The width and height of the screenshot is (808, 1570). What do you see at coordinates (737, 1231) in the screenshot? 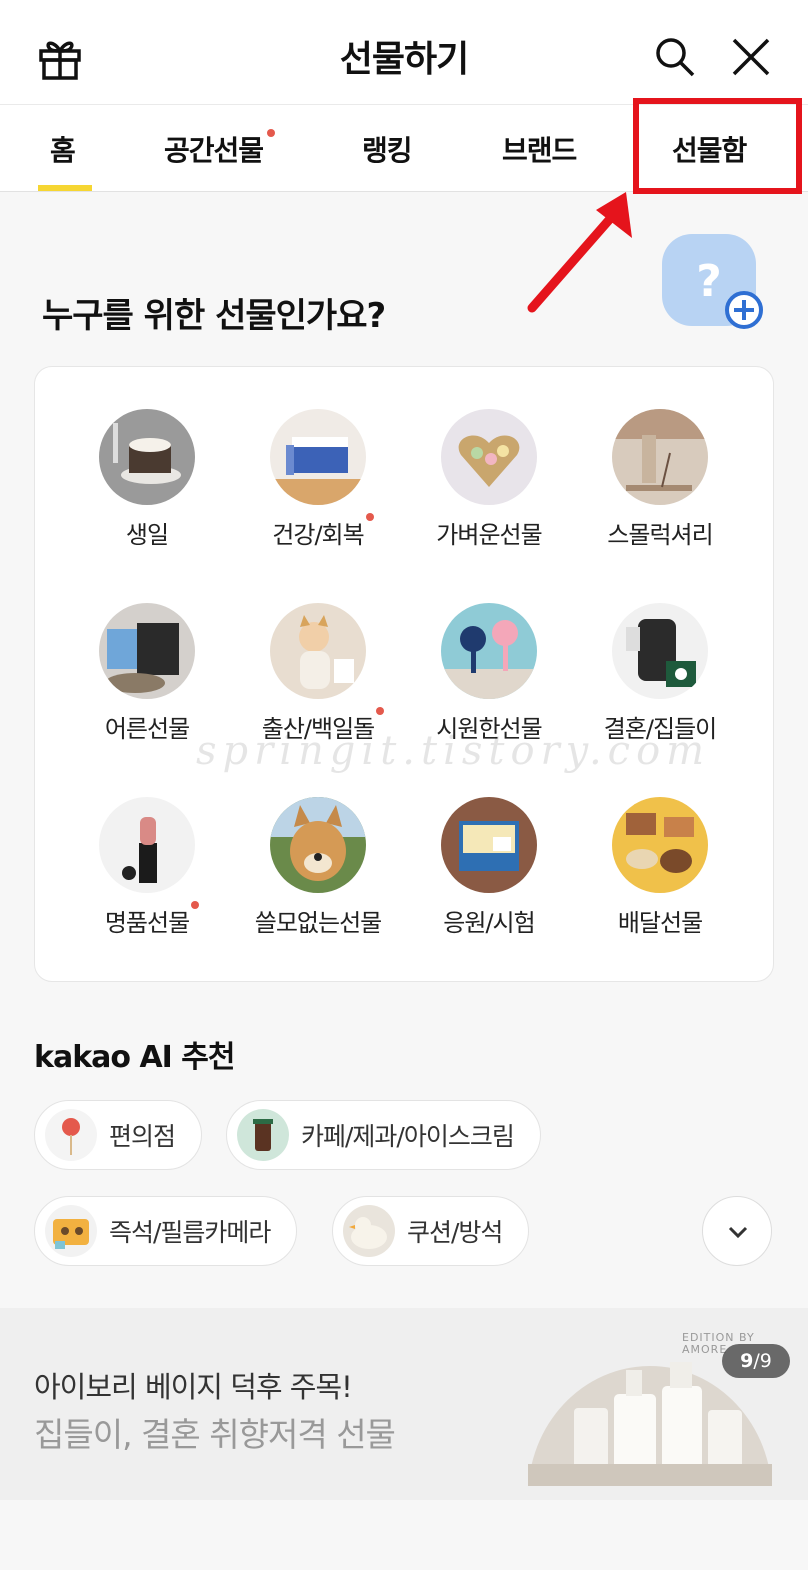
I see `chevron-down-icon` at bounding box center [737, 1231].